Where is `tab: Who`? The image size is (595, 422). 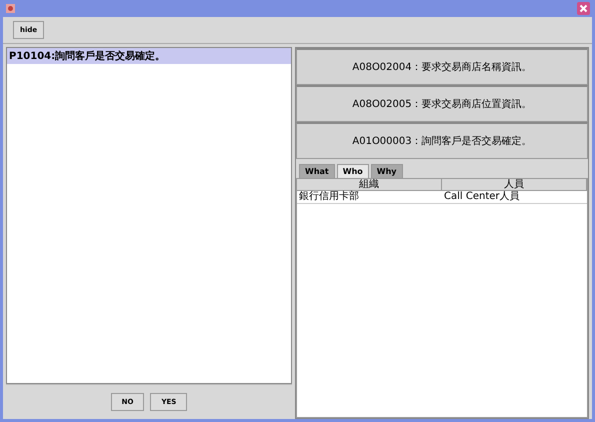
tab: Who is located at coordinates (352, 171).